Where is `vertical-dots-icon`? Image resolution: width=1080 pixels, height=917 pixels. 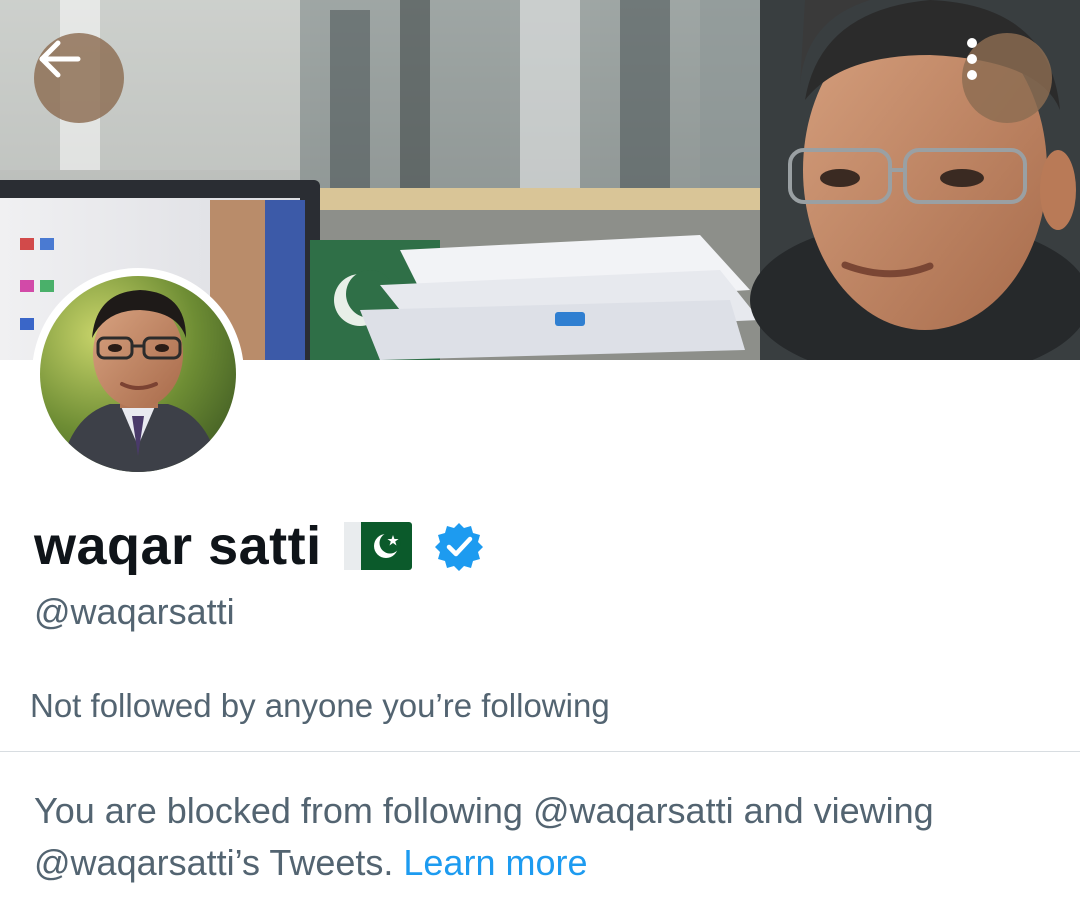 vertical-dots-icon is located at coordinates (972, 59).